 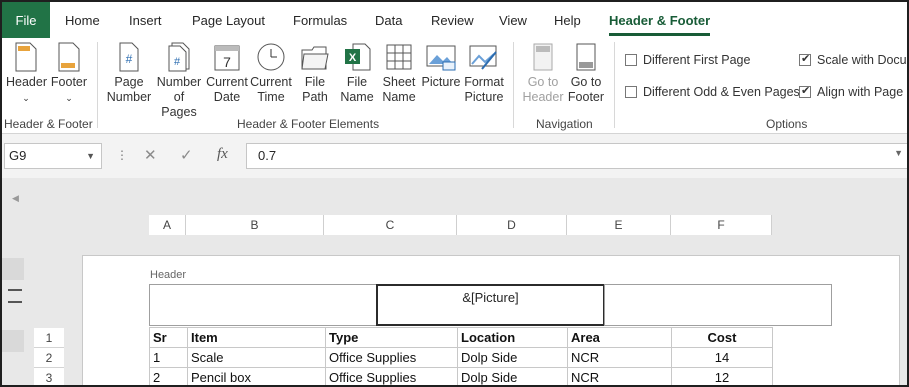 What do you see at coordinates (150, 155) in the screenshot?
I see `cancel-icon: ✕` at bounding box center [150, 155].